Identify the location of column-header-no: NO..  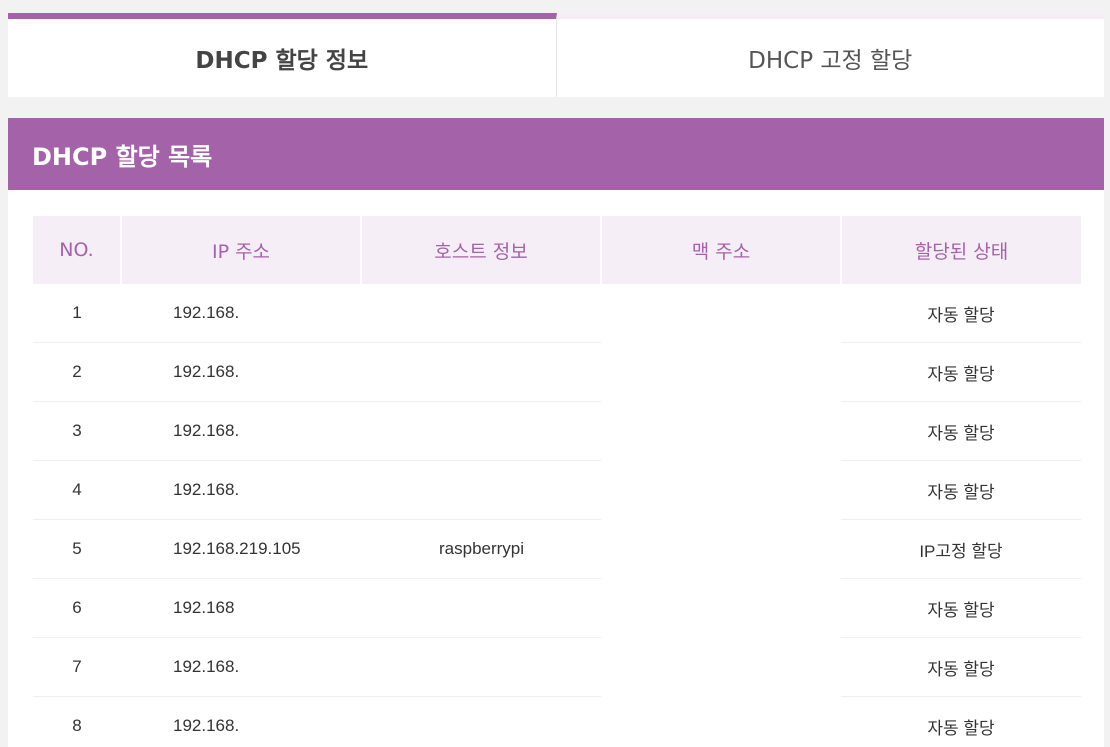
(77, 250).